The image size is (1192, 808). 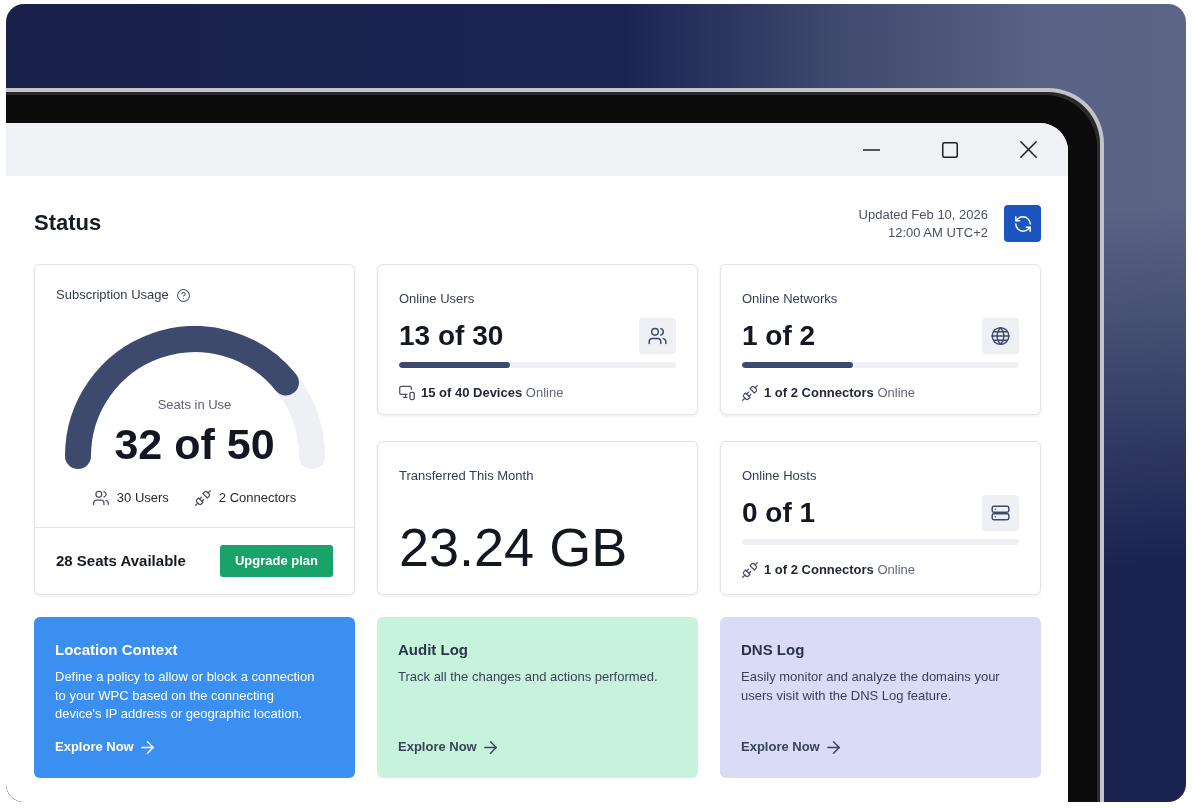 I want to click on maximize-icon, so click(x=950, y=149).